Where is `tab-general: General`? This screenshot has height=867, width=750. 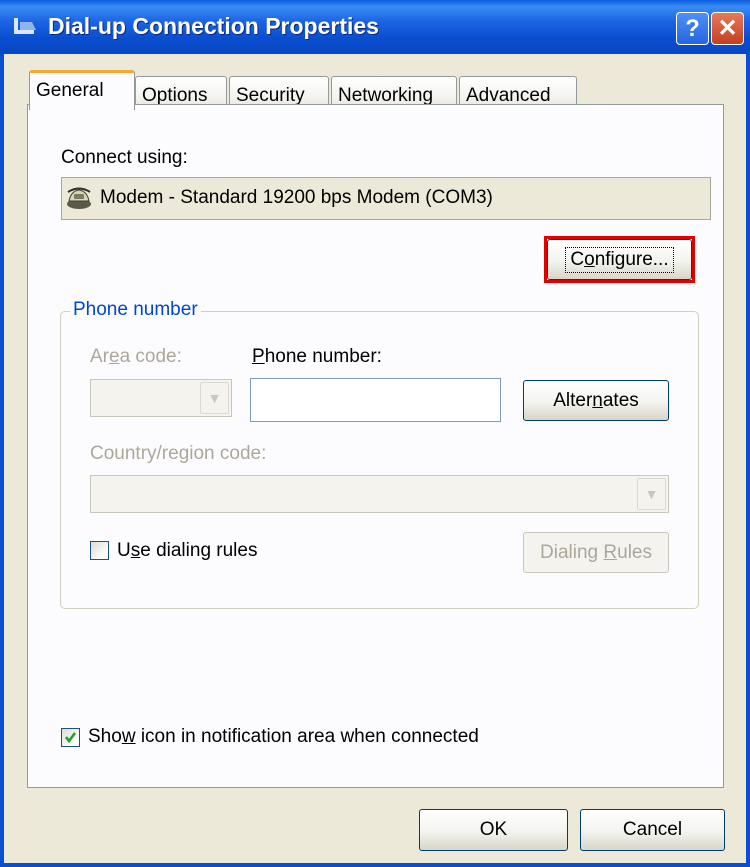
tab-general: General is located at coordinates (82, 90).